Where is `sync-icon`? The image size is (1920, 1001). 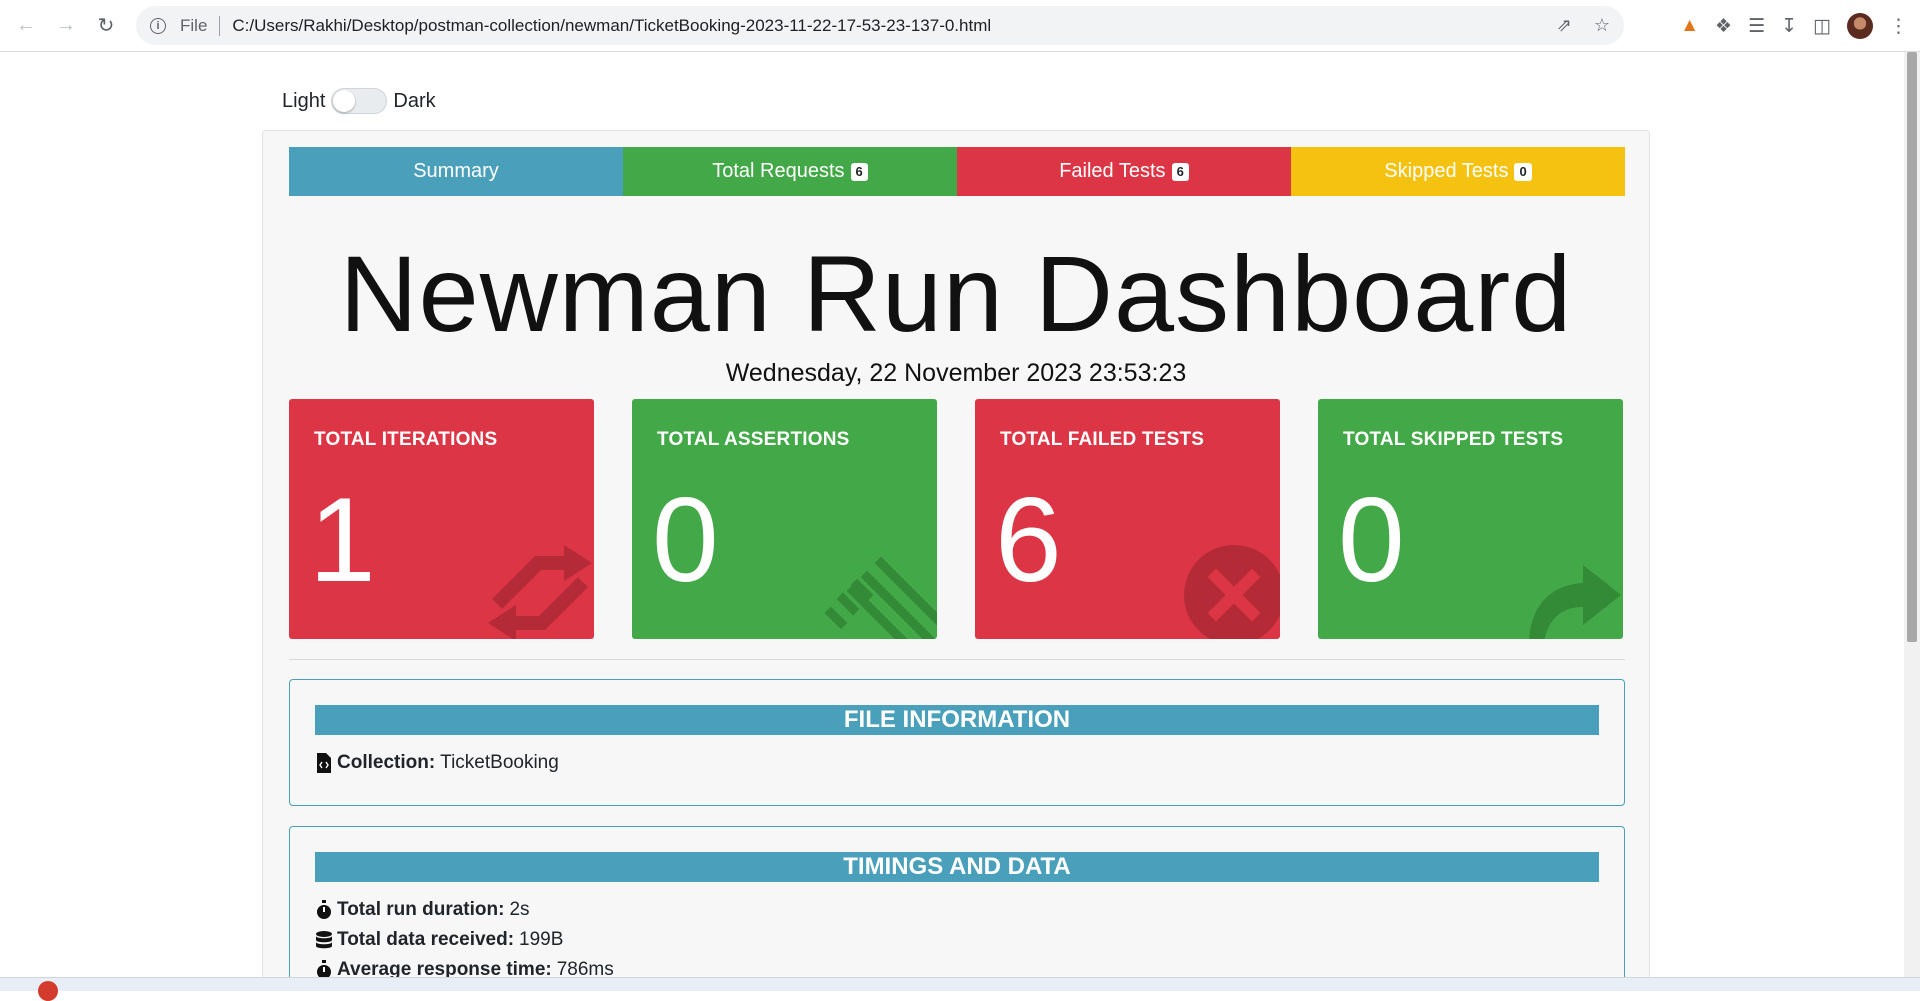
sync-icon is located at coordinates (540, 592).